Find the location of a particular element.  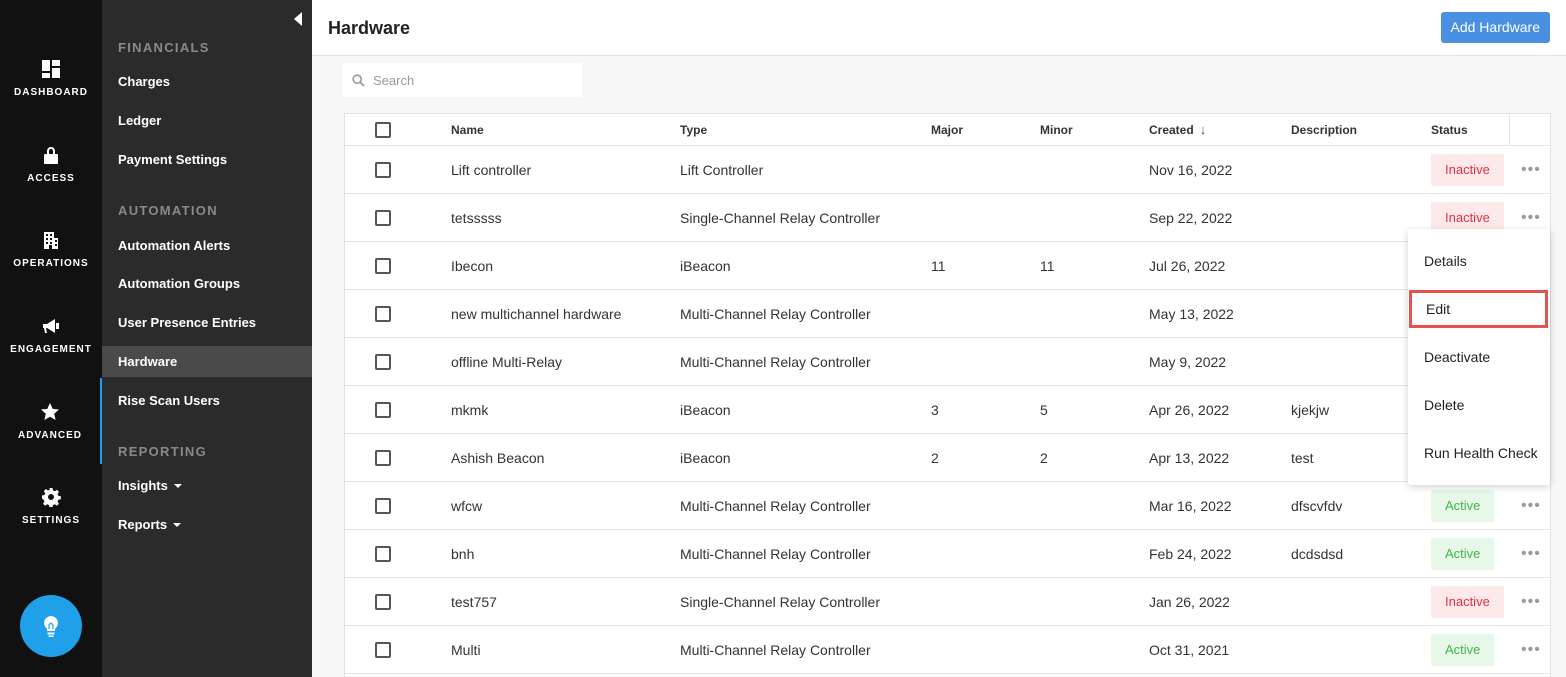

rail-item-label: DASHBOARD is located at coordinates (51, 92).